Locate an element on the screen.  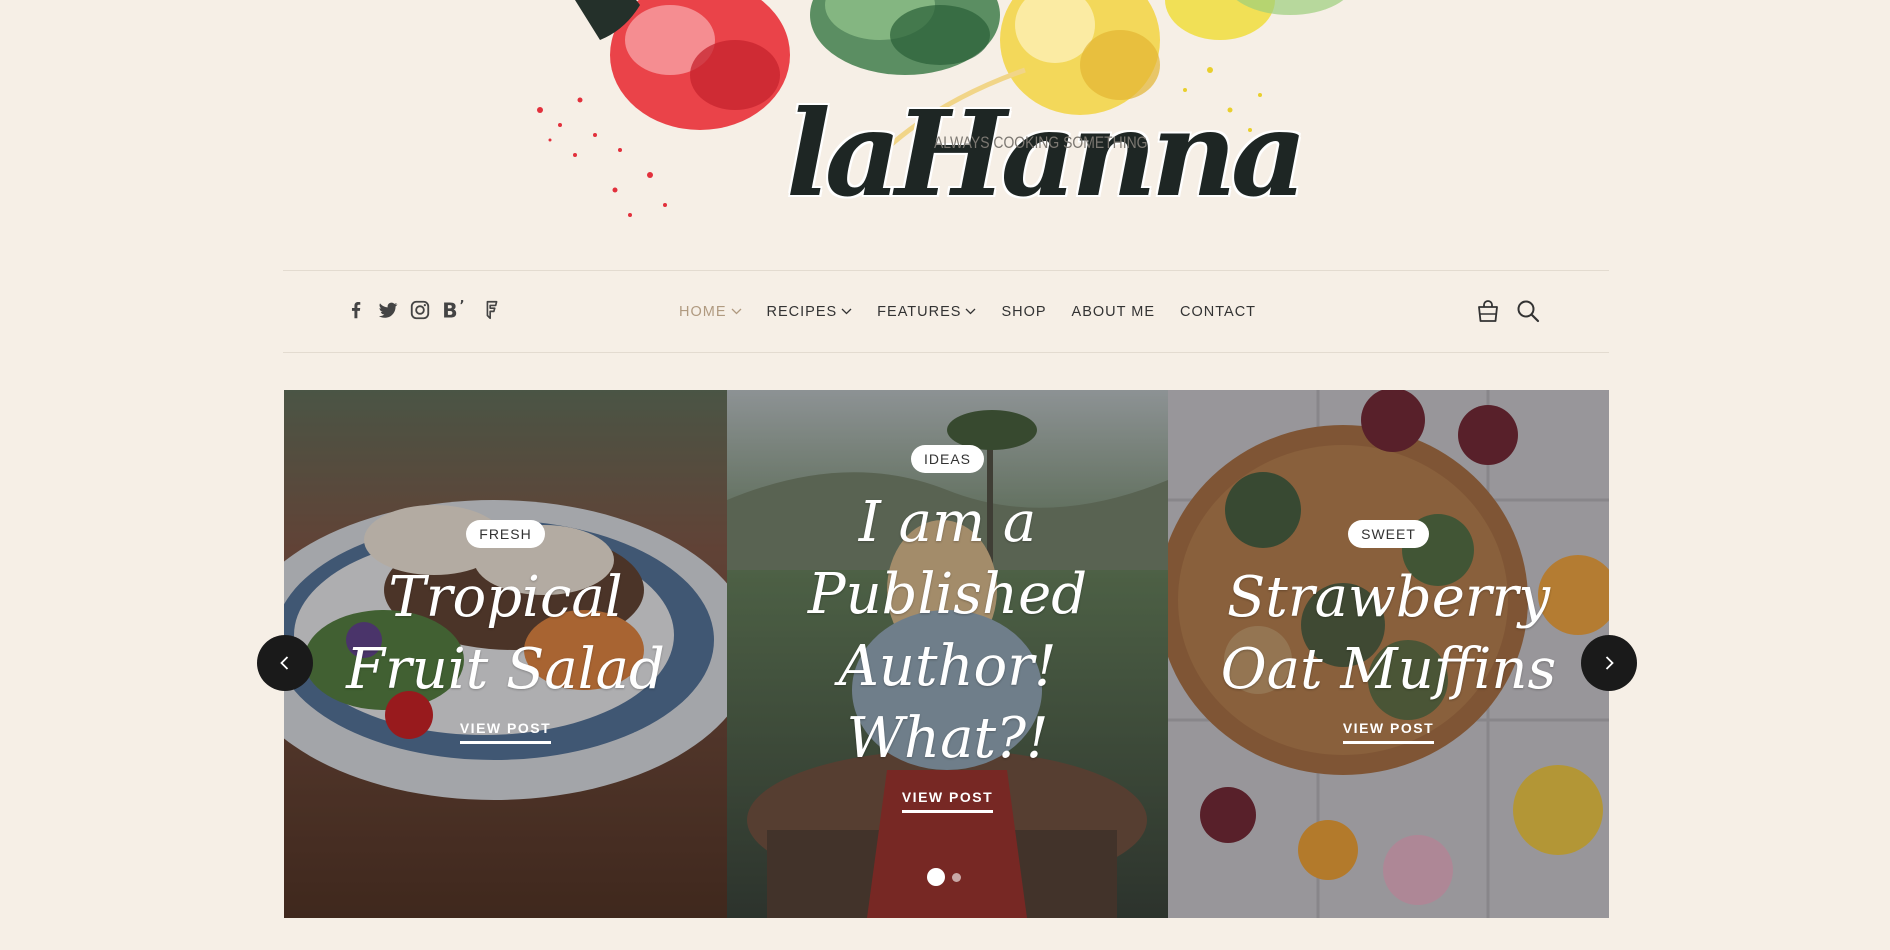
chevron-right-icon is located at coordinates (1609, 663).